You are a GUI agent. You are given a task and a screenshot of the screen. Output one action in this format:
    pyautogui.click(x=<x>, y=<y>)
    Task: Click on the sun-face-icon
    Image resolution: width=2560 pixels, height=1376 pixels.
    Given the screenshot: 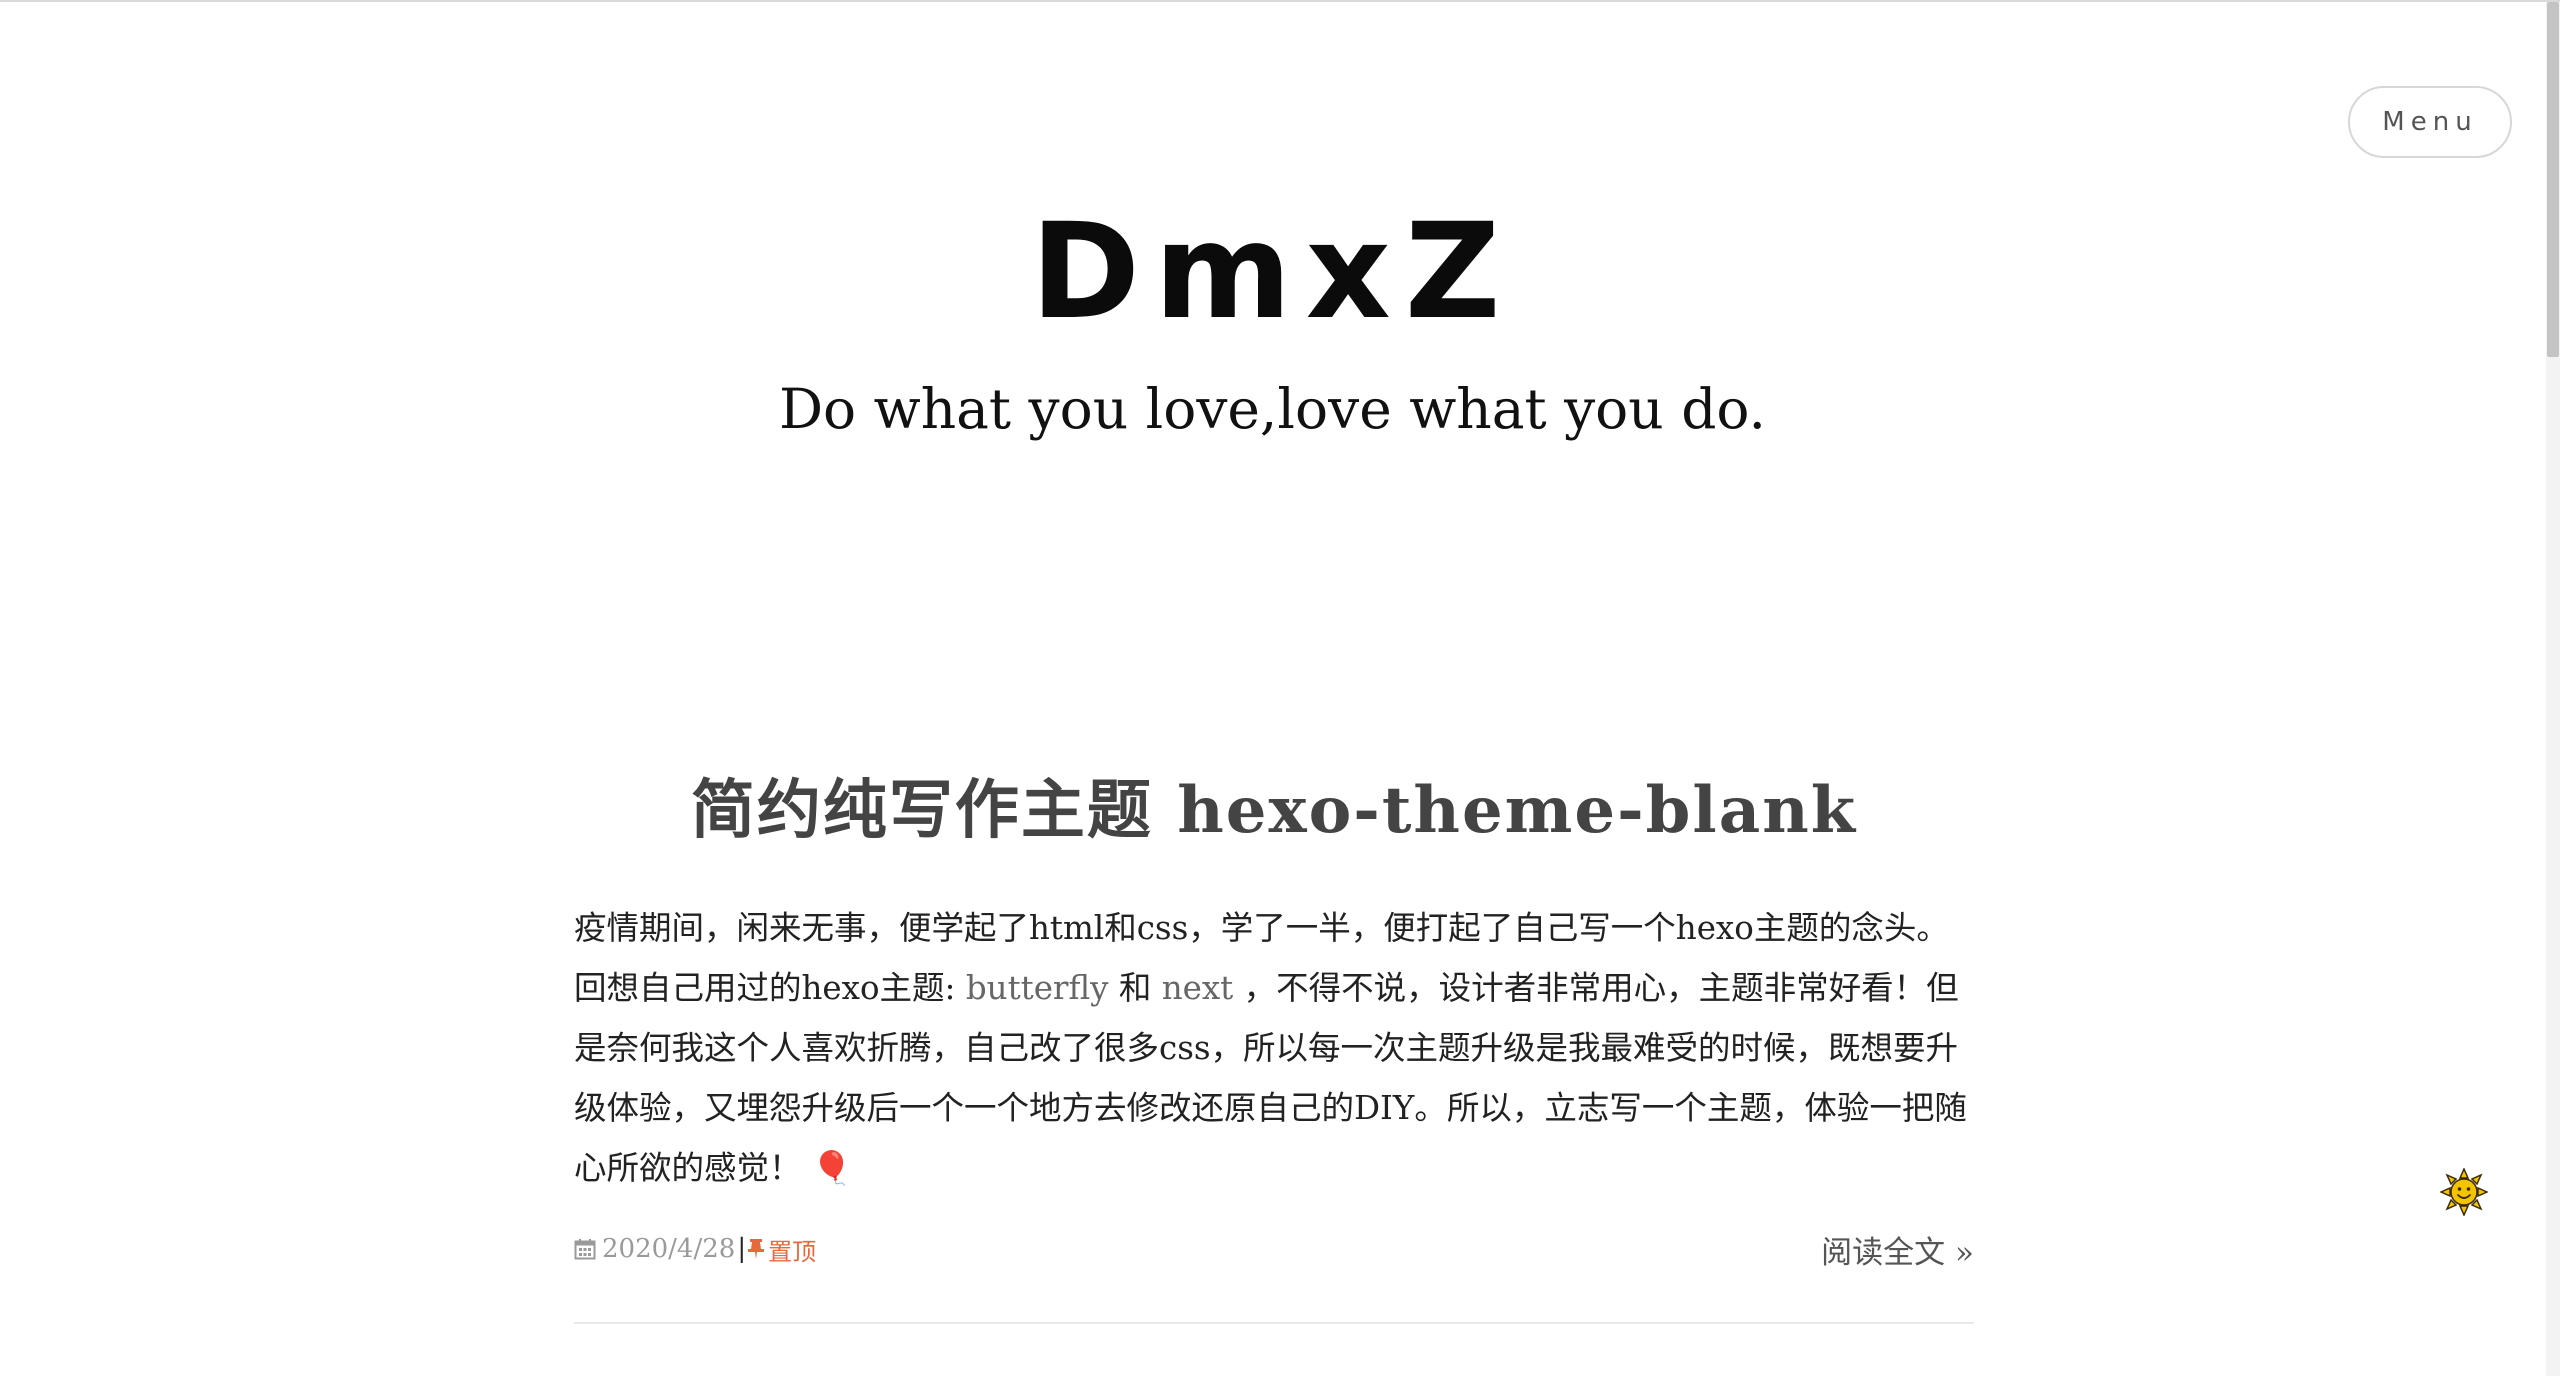 What is the action you would take?
    pyautogui.click(x=2464, y=1192)
    